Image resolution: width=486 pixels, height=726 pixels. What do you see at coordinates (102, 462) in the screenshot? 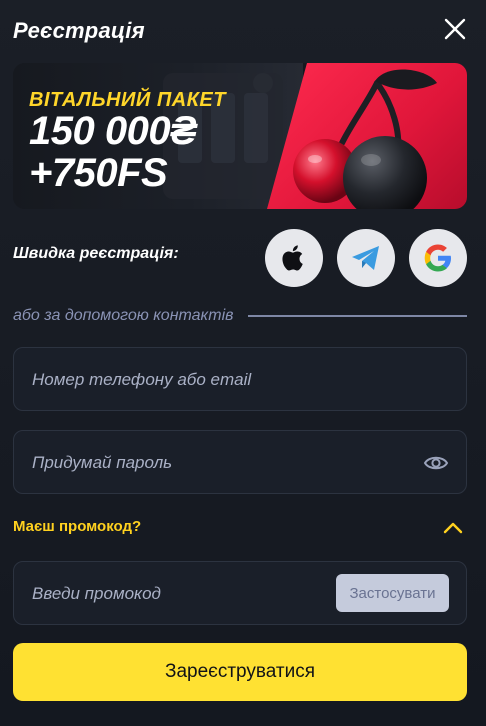
I see `password-placeholder: Придумай пароль` at bounding box center [102, 462].